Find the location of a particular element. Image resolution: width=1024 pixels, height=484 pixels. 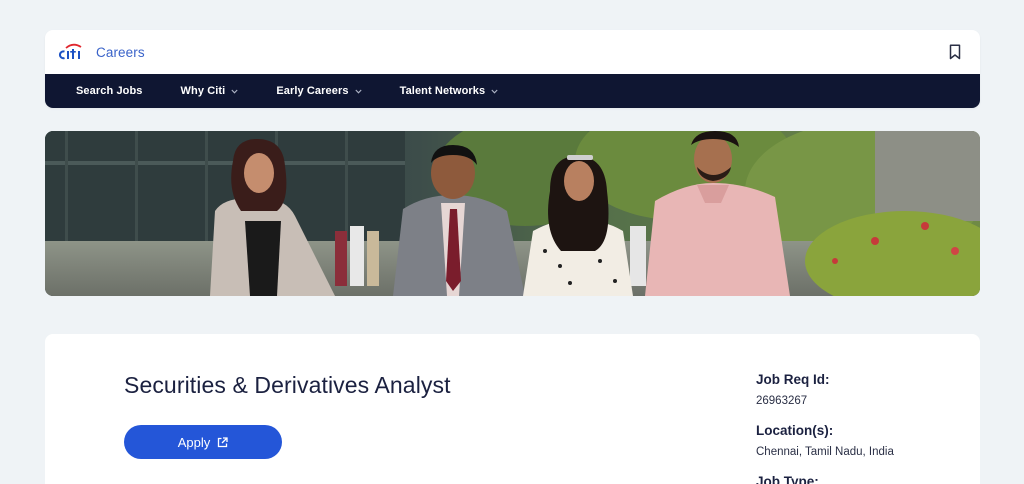

nav-item-talent-networks: Talent Networks is located at coordinates (449, 91).